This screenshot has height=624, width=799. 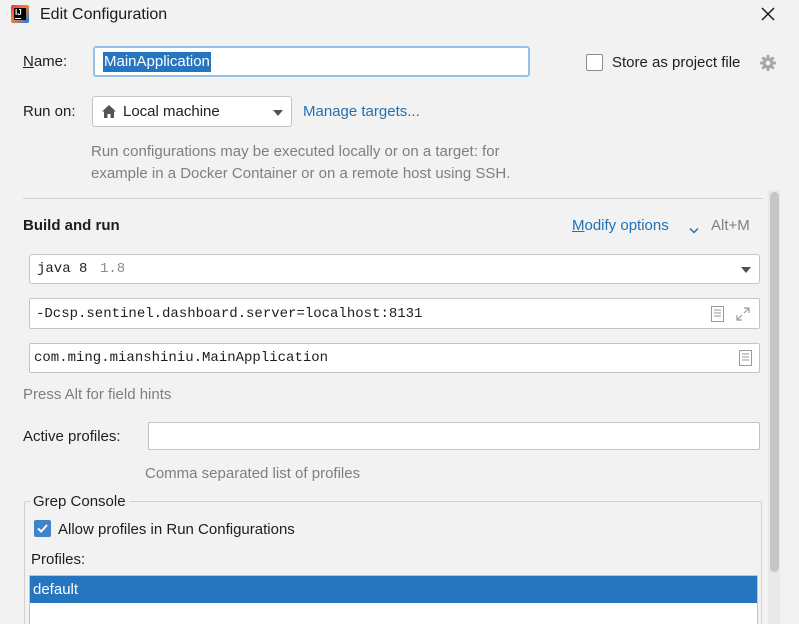 What do you see at coordinates (676, 62) in the screenshot?
I see `store-as-project-file-label: Store as project file` at bounding box center [676, 62].